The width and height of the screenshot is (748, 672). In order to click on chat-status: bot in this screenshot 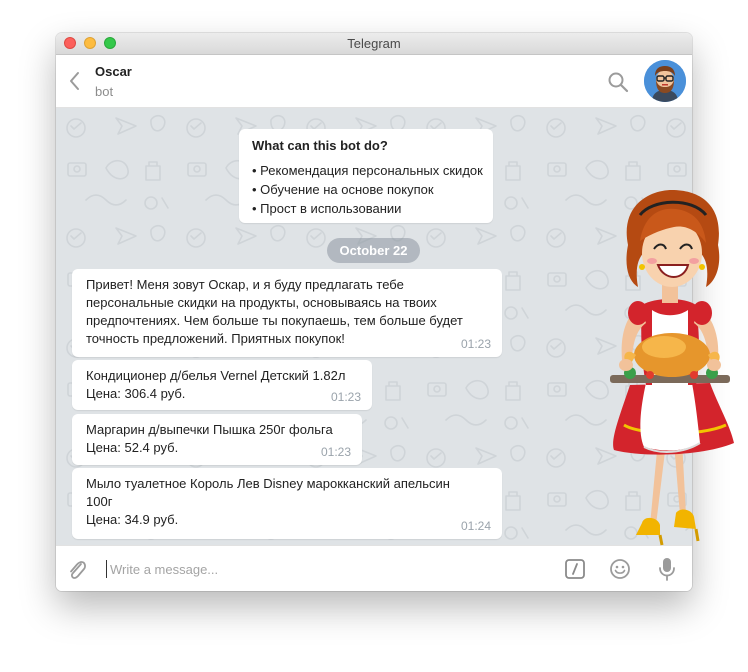, I will do `click(104, 91)`.